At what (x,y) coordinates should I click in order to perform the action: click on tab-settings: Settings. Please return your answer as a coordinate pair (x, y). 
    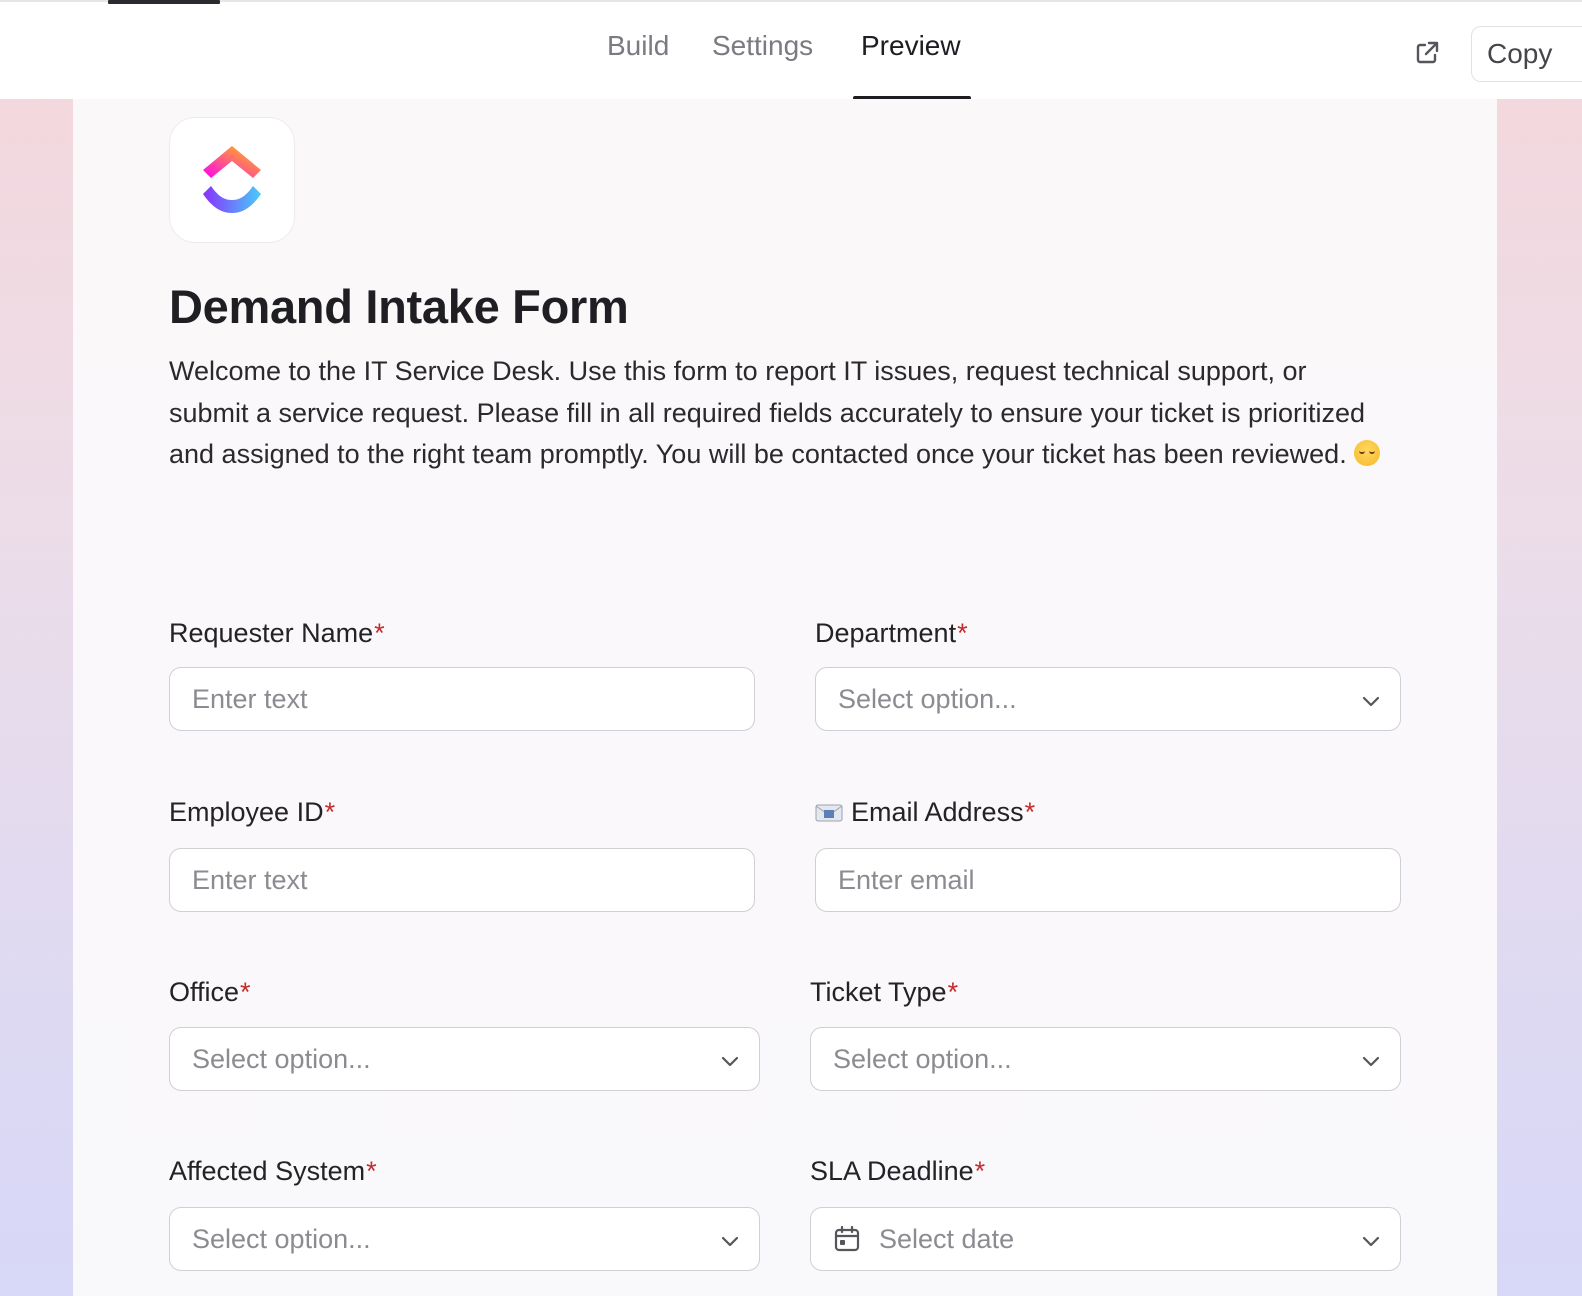
    Looking at the image, I should click on (762, 46).